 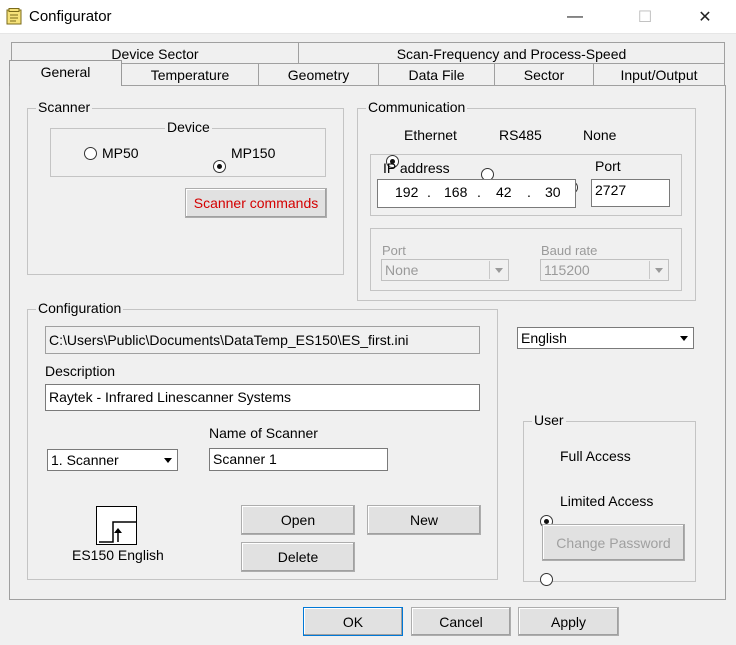 I want to click on minimize-button: —, so click(x=575, y=17).